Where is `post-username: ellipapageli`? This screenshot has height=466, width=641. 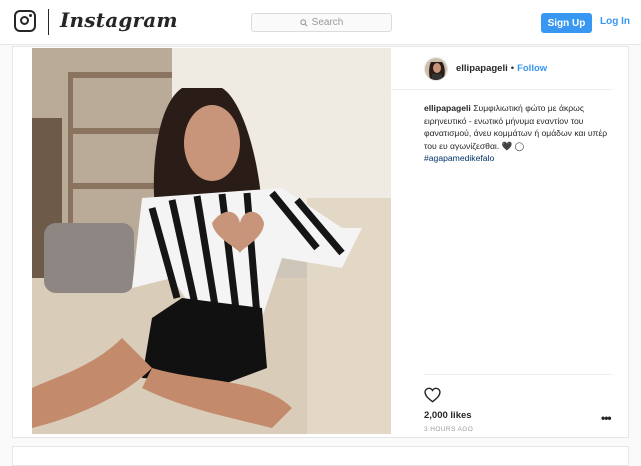
post-username: ellipapageli is located at coordinates (482, 68).